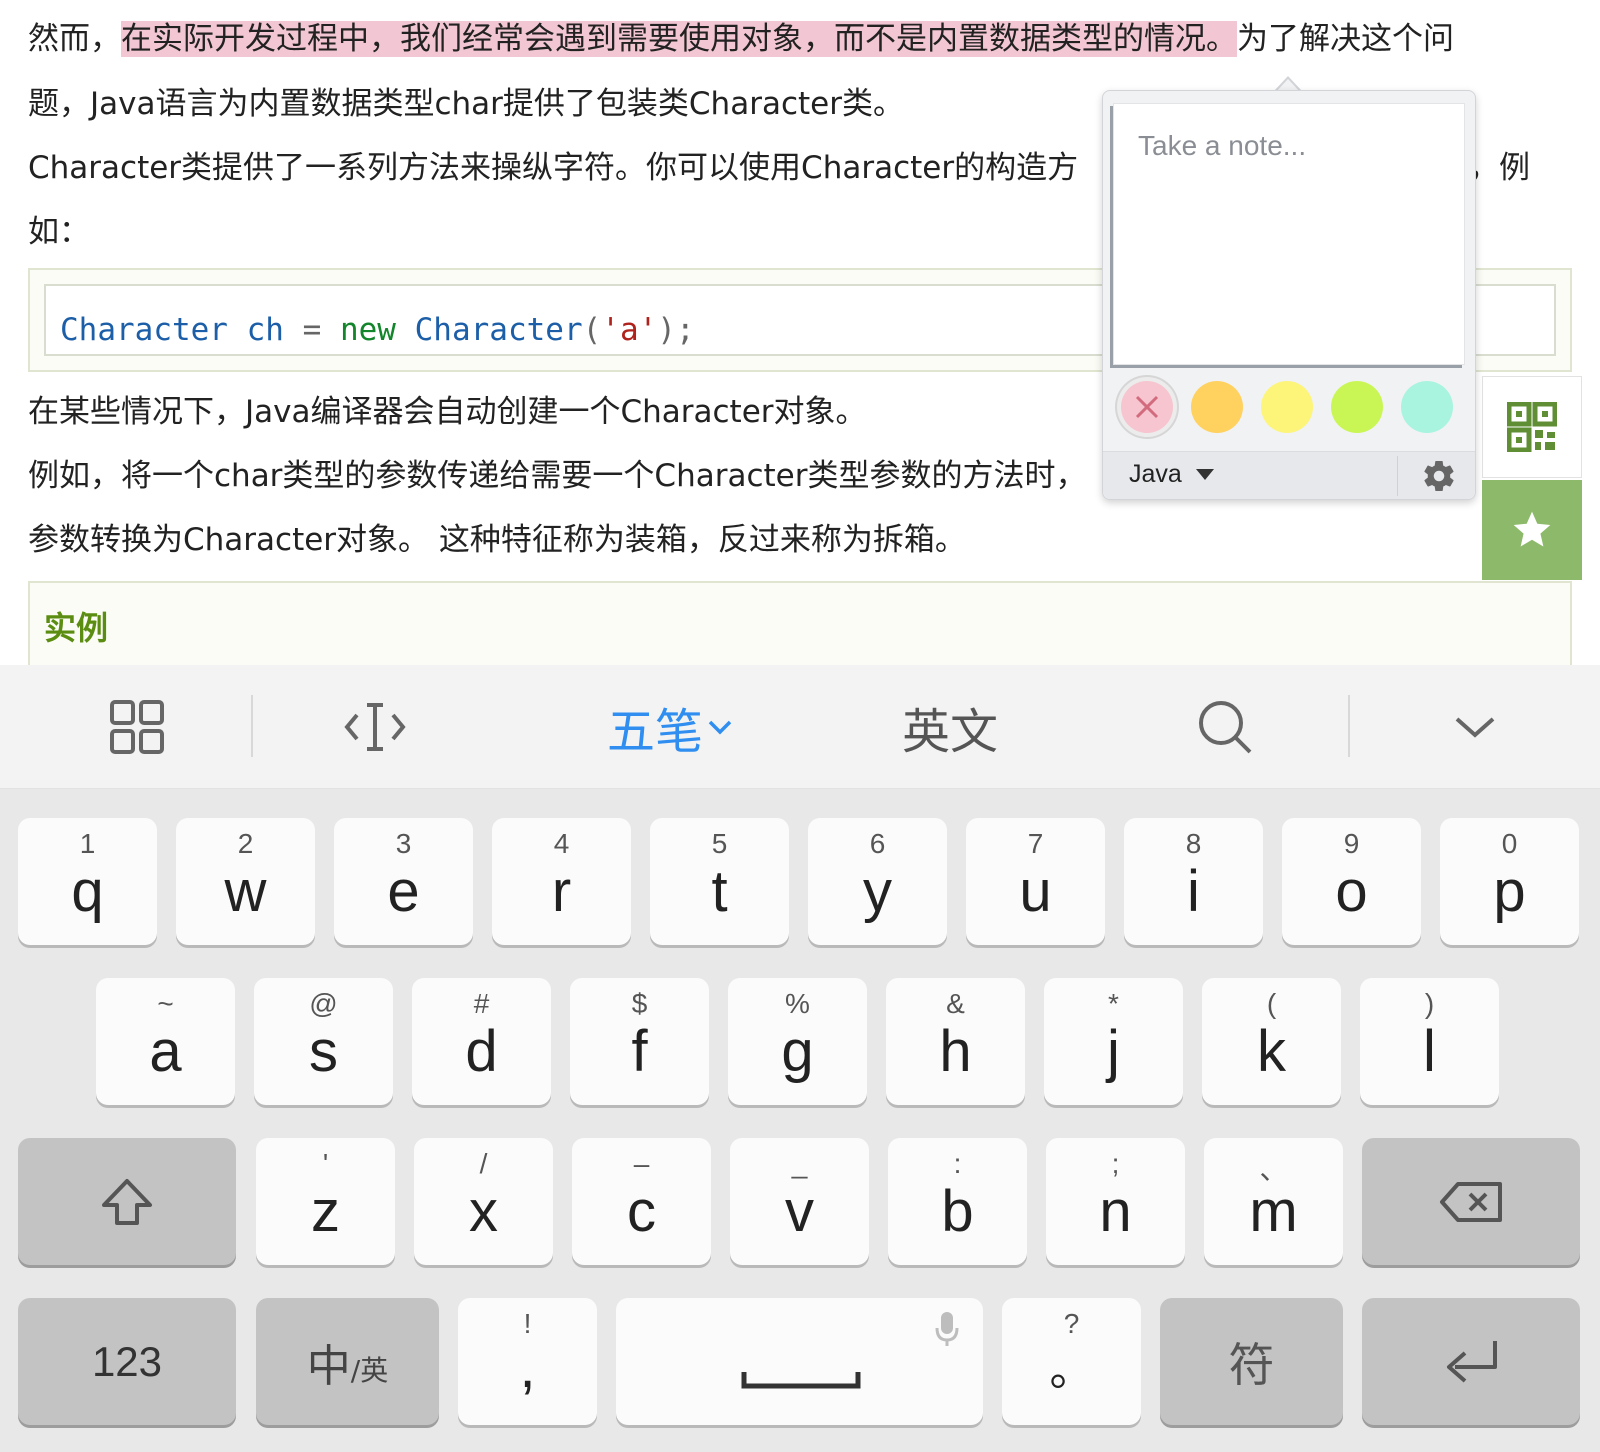 The width and height of the screenshot is (1600, 1452). I want to click on note-footer: Java, so click(1289, 475).